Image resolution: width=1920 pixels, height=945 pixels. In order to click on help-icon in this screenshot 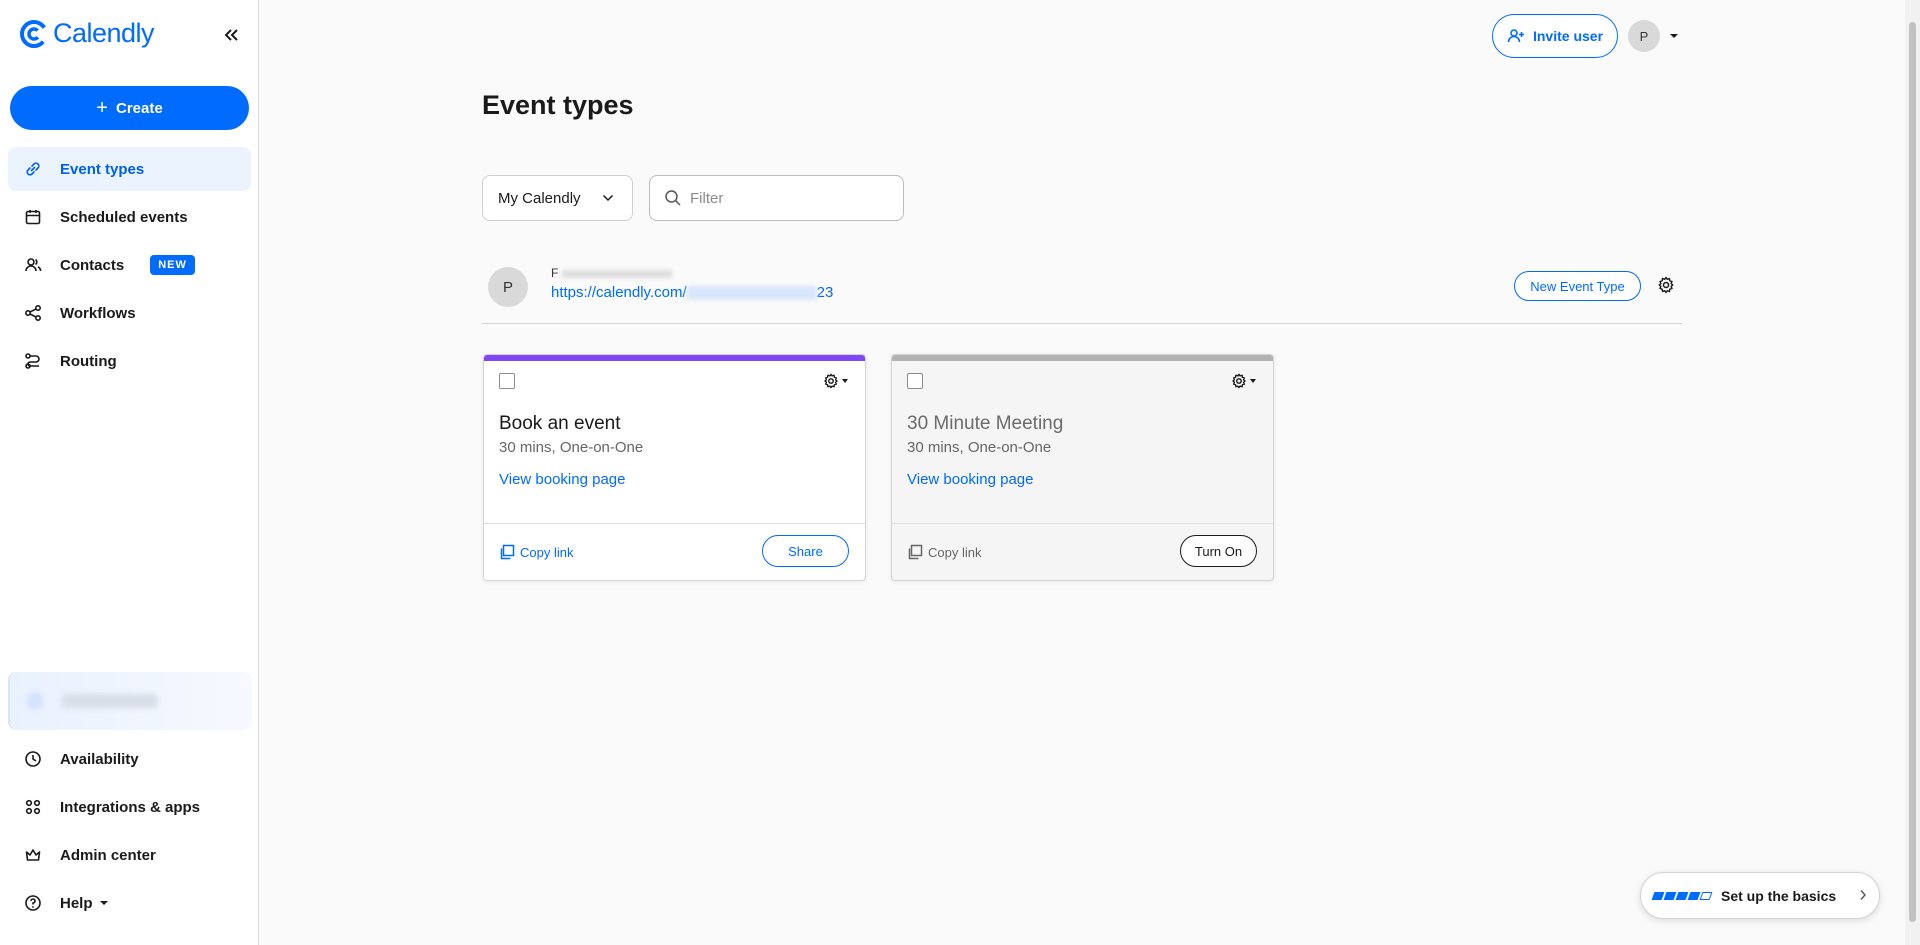, I will do `click(33, 903)`.